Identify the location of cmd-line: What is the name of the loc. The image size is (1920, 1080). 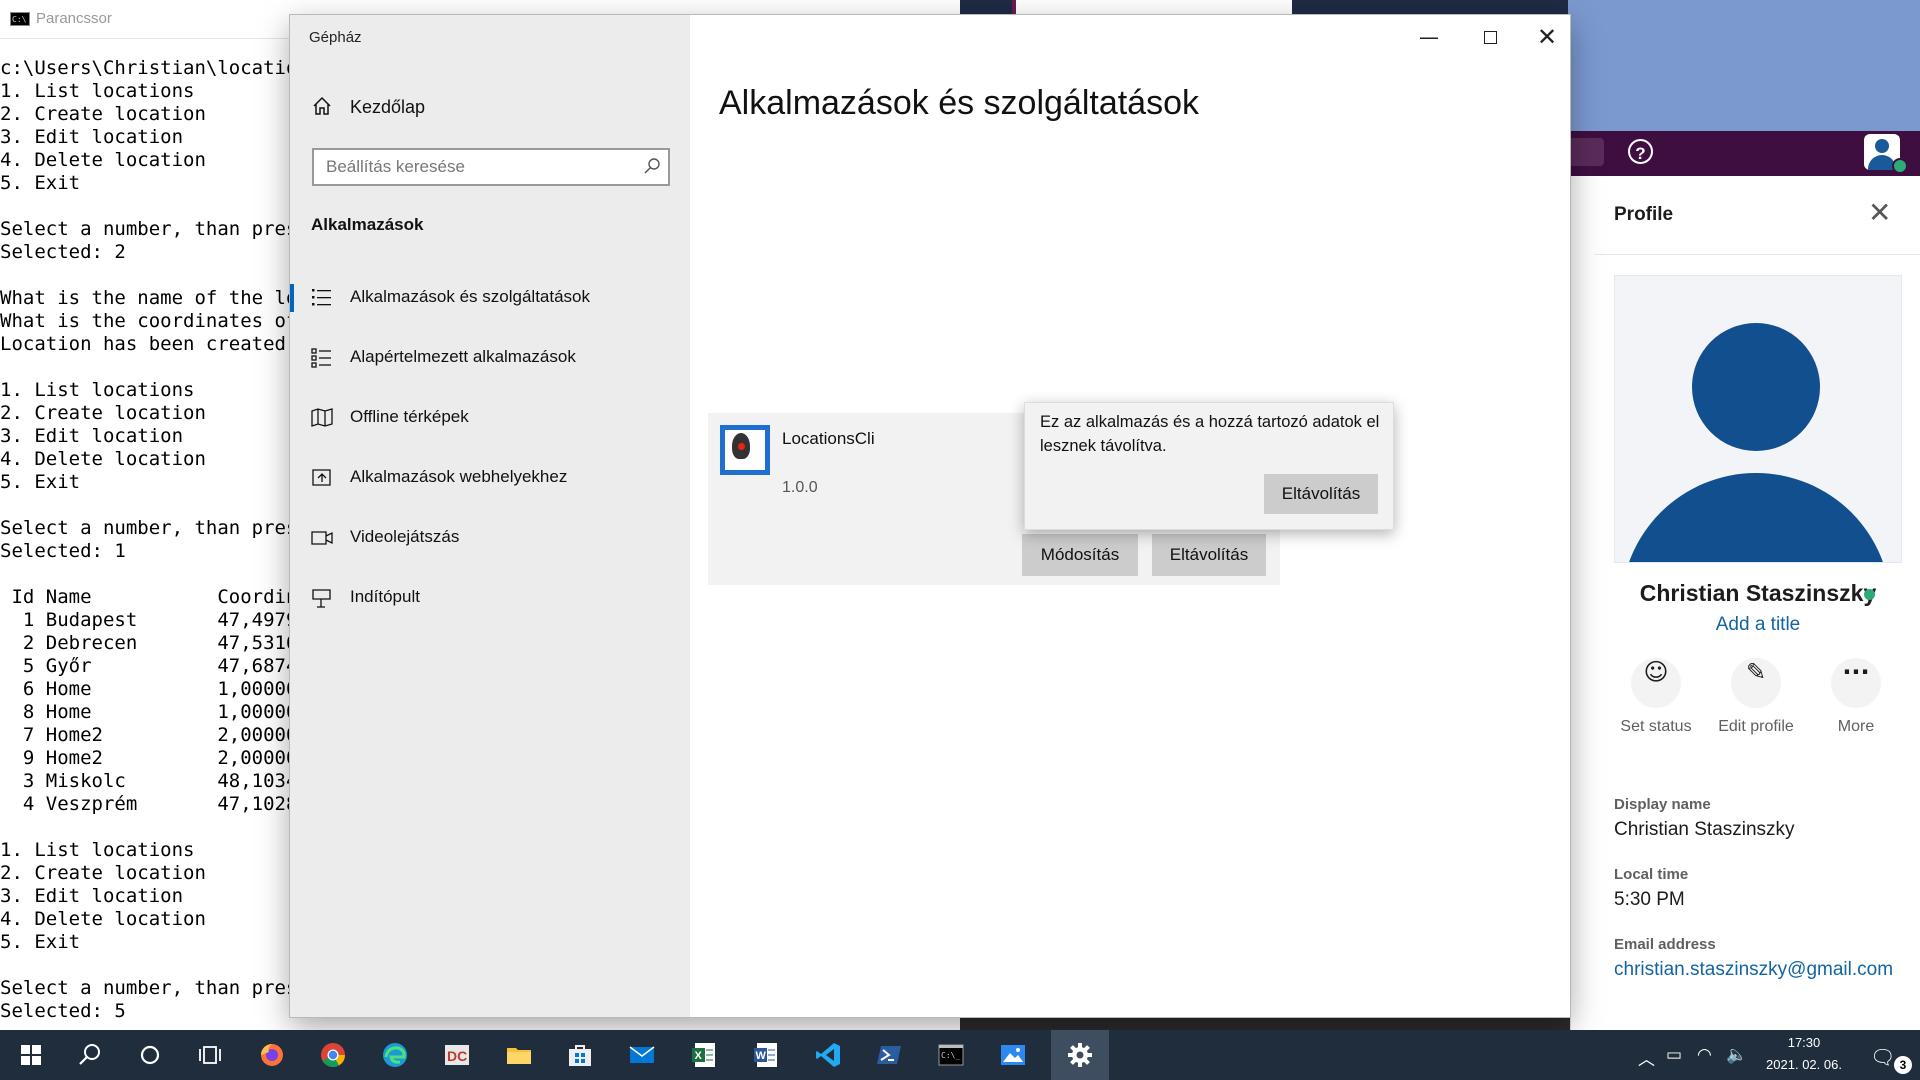
(154, 298).